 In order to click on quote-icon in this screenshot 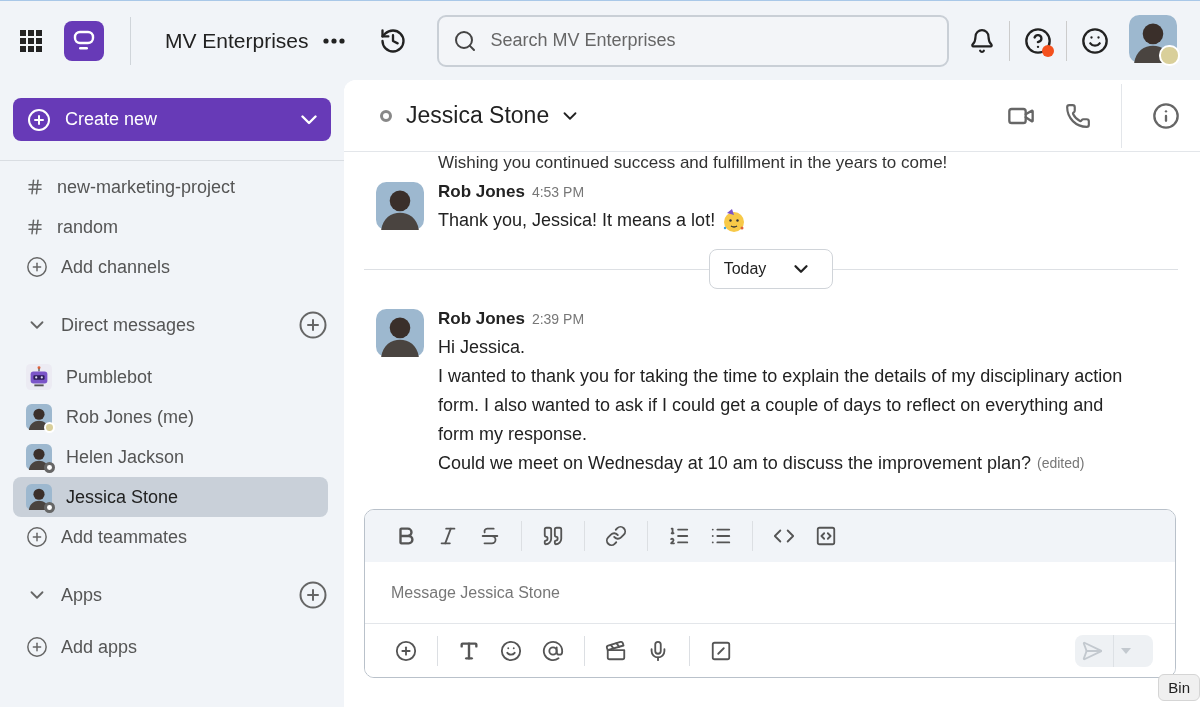, I will do `click(553, 536)`.